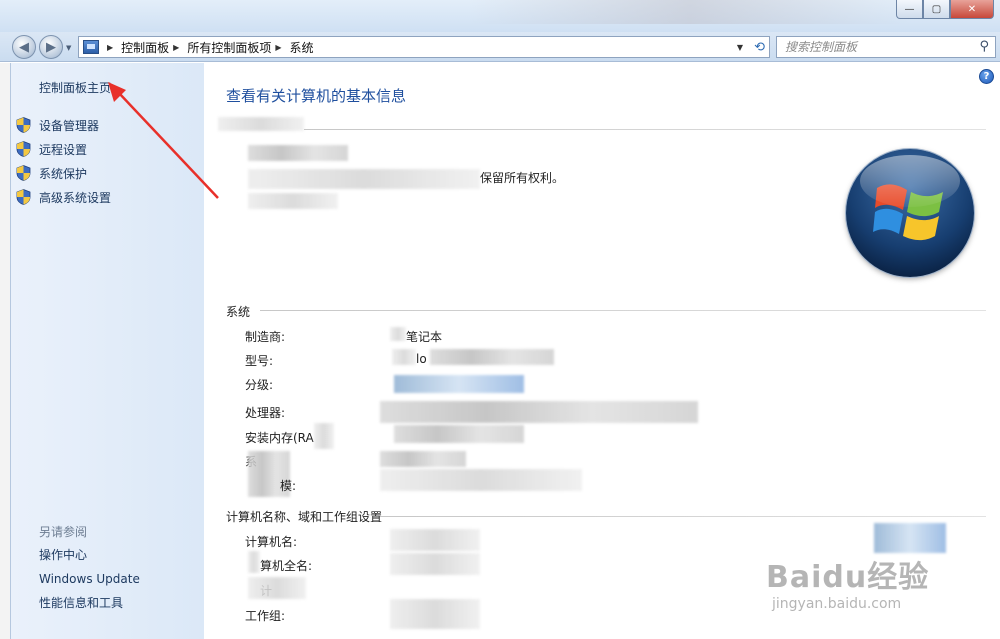 This screenshot has width=1000, height=639. Describe the element at coordinates (421, 359) in the screenshot. I see `model-value: lo` at that location.